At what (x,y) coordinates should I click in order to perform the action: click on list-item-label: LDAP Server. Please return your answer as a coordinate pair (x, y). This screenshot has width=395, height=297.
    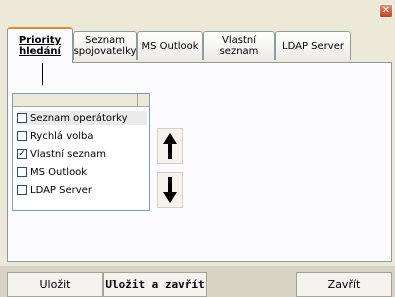
    Looking at the image, I should click on (61, 190).